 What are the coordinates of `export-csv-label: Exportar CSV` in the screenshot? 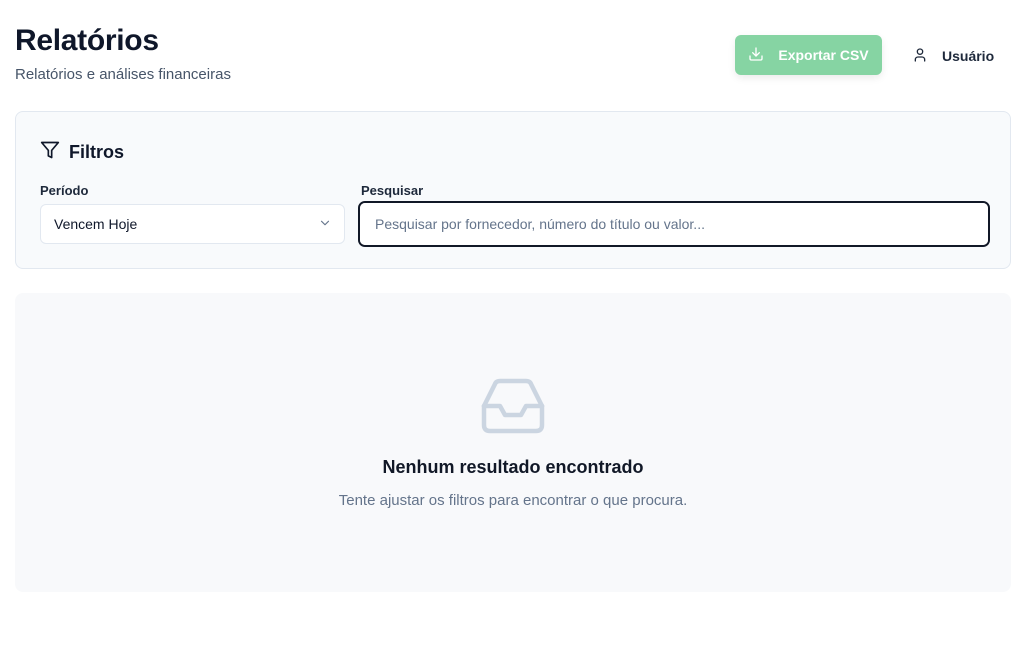 It's located at (823, 55).